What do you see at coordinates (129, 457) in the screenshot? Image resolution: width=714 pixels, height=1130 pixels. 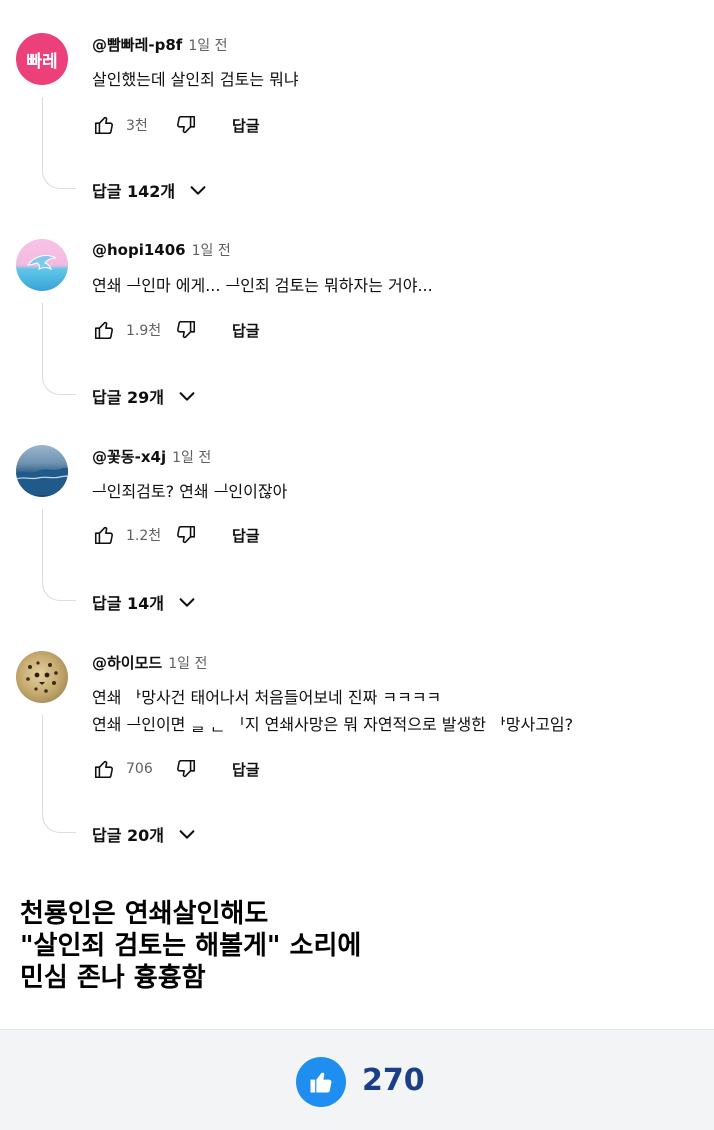 I see `comment-author: @꽃동-x4j` at bounding box center [129, 457].